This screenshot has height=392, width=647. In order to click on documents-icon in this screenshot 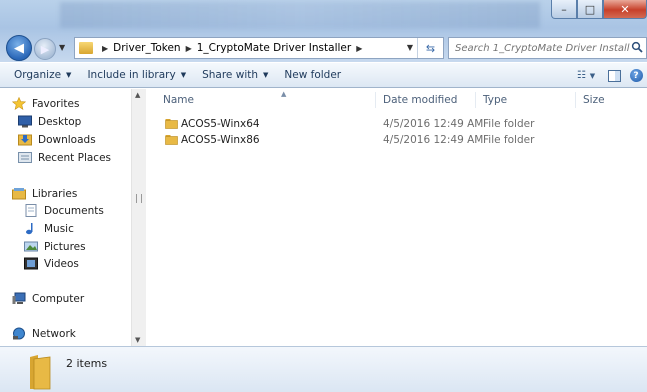, I will do `click(31, 210)`.